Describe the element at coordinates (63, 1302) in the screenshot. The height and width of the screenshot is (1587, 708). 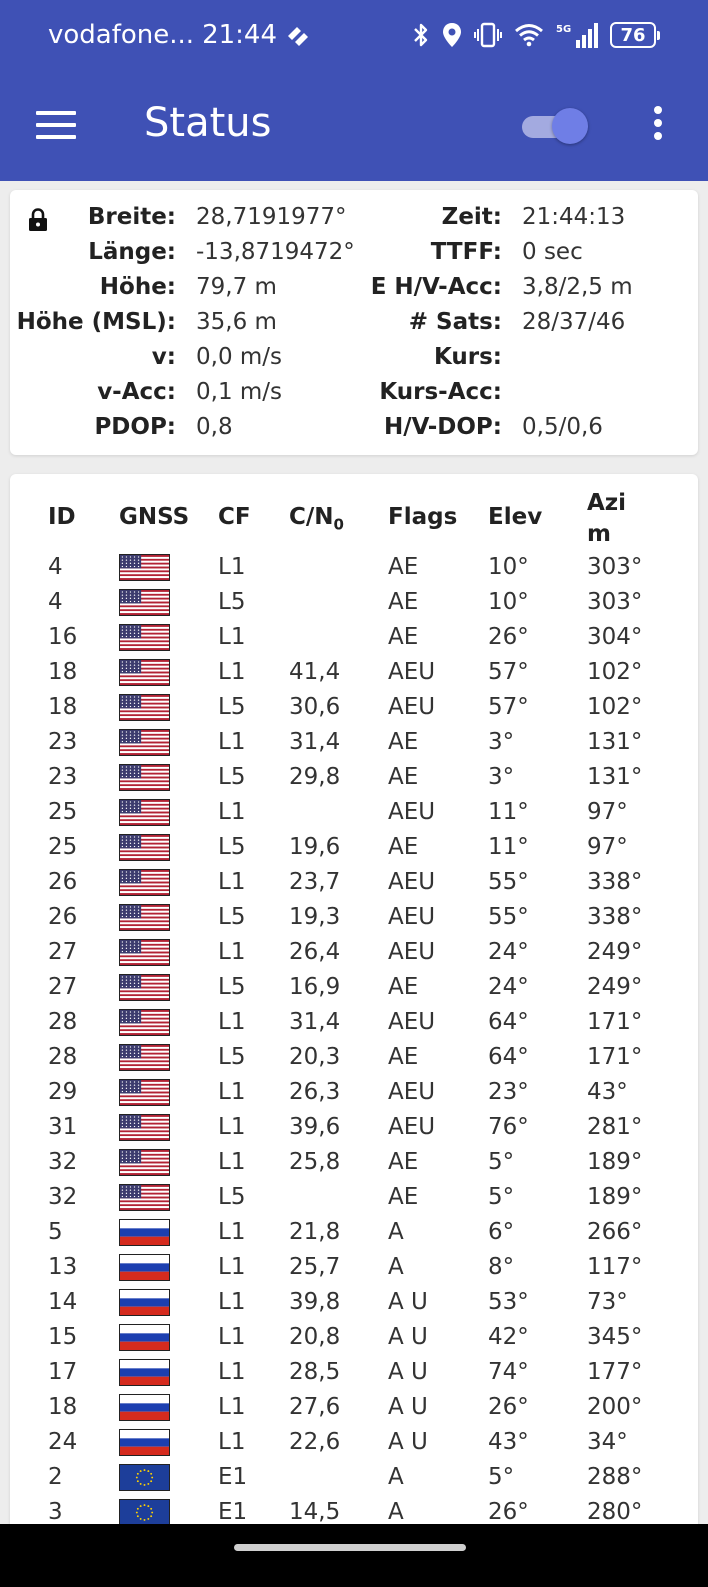
I see `cell-id: 14` at that location.